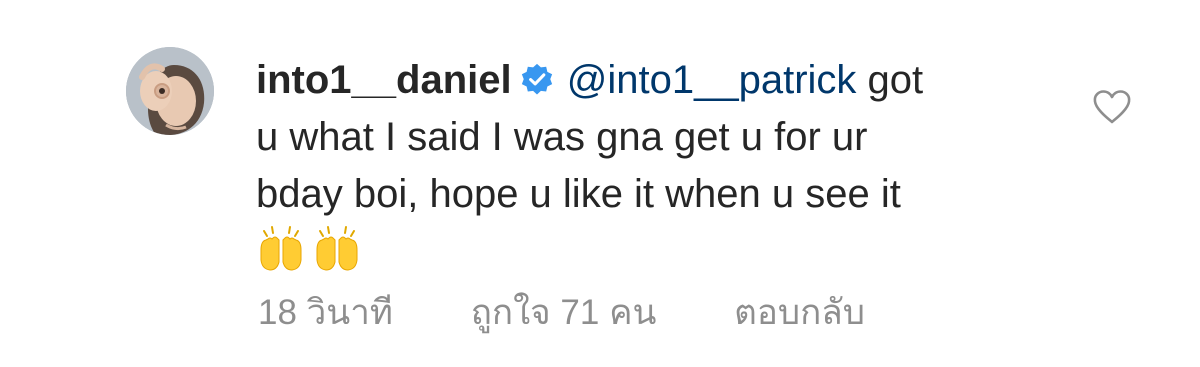 Image resolution: width=1200 pixels, height=367 pixels. What do you see at coordinates (1112, 107) in the screenshot?
I see `heart-outline-icon` at bounding box center [1112, 107].